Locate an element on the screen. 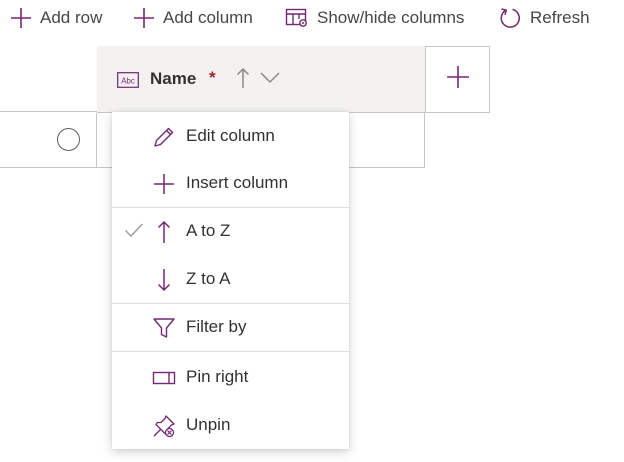 The image size is (624, 462). add-row-button: Add row is located at coordinates (56, 18).